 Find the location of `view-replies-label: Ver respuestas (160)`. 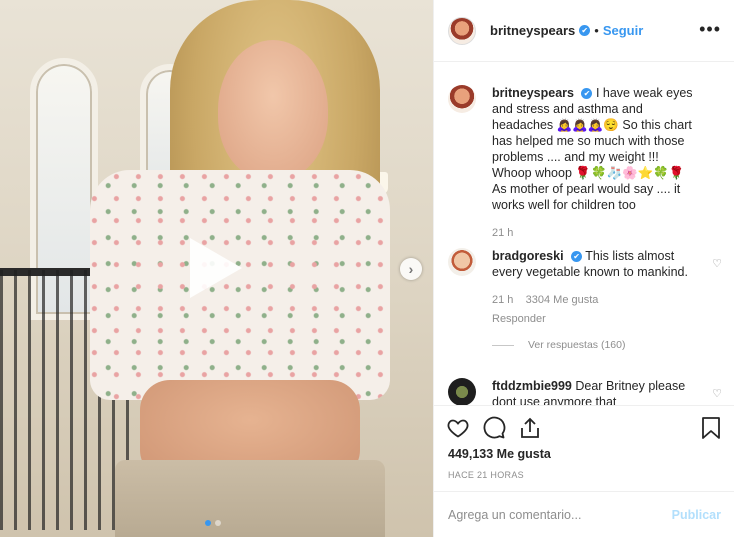

view-replies-label: Ver respuestas (160) is located at coordinates (577, 345).